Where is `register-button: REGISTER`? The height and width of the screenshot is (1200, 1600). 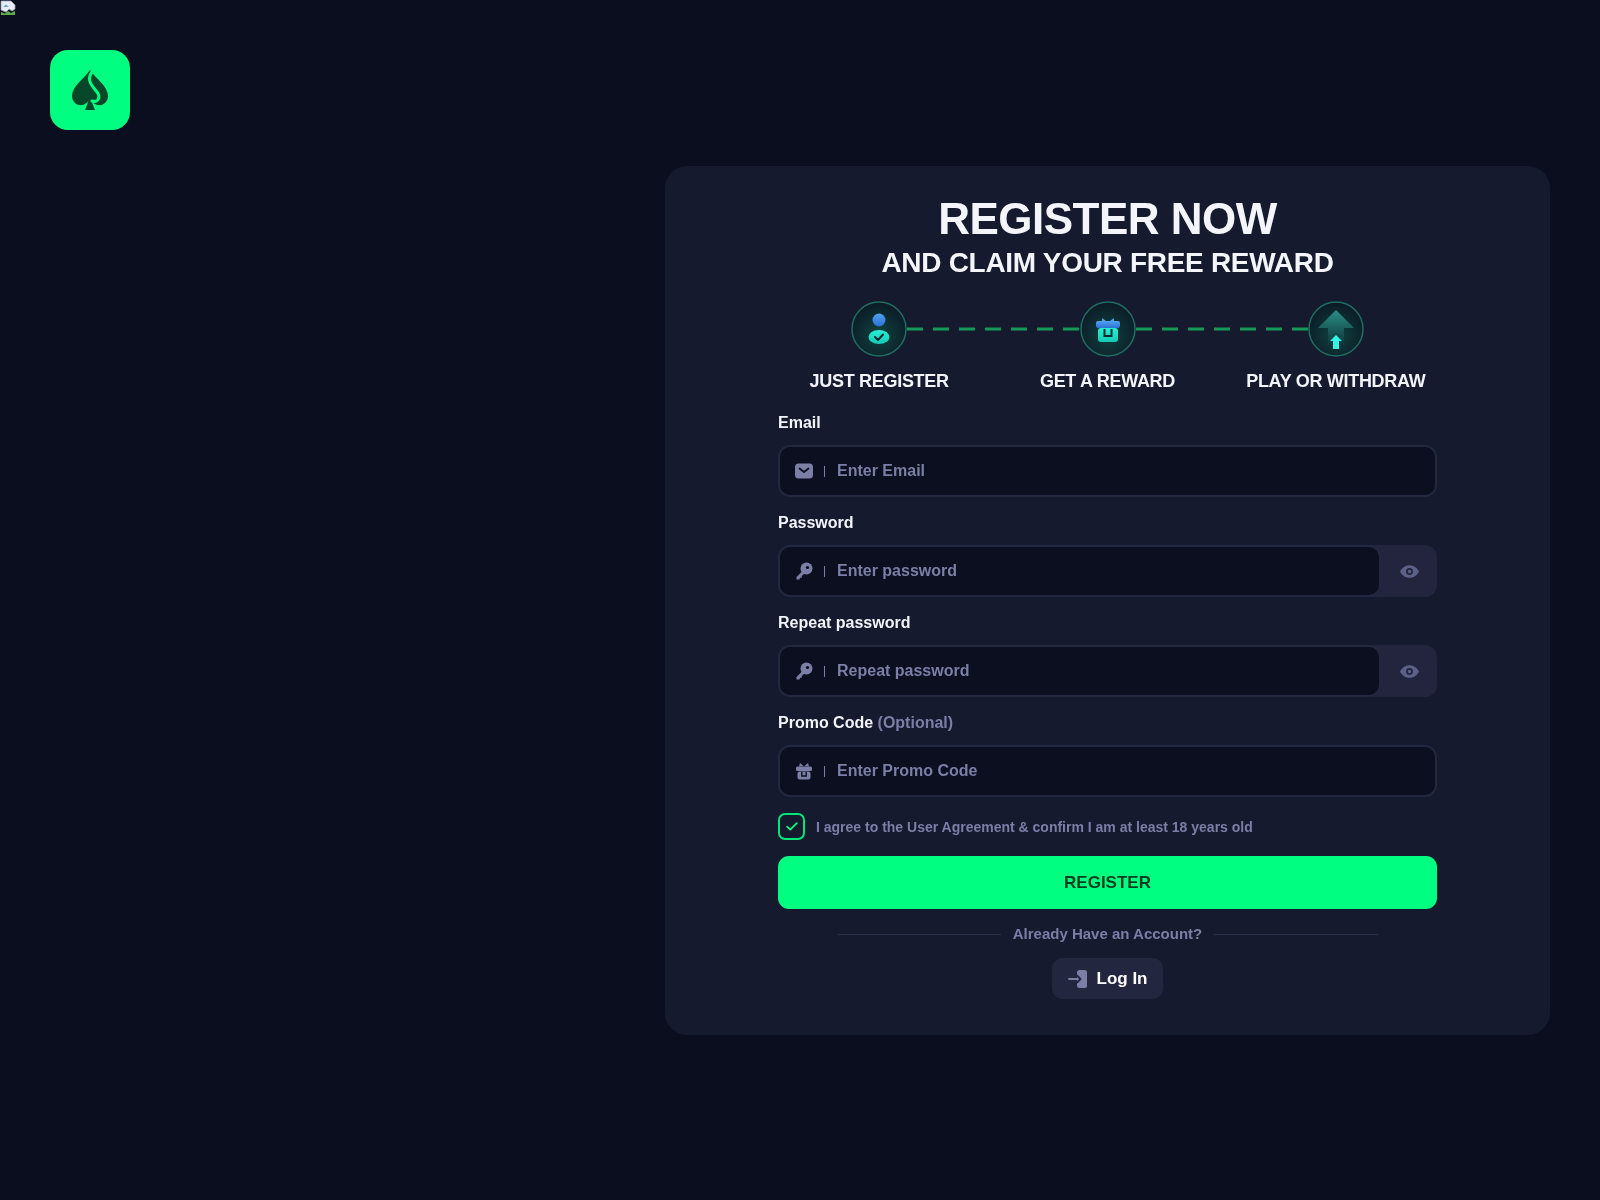 register-button: REGISTER is located at coordinates (1107, 882).